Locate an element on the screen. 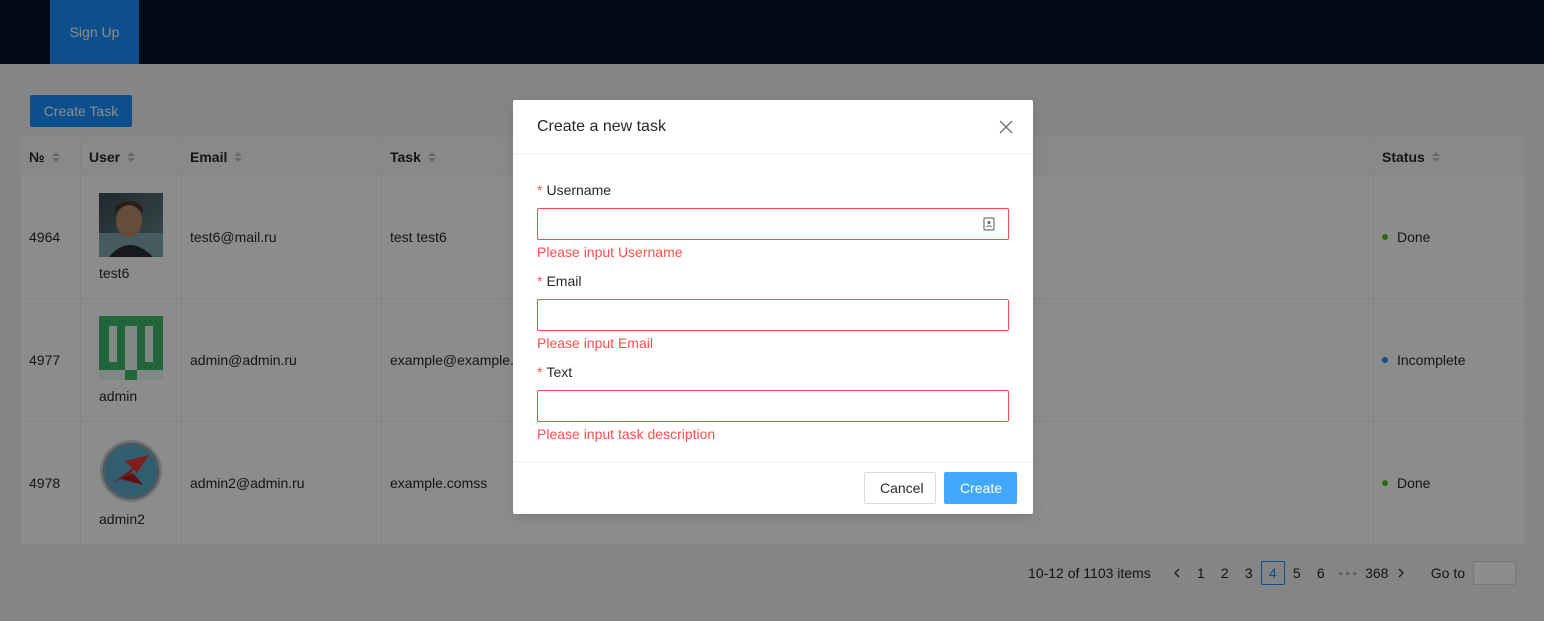 The image size is (1544, 621). username-input is located at coordinates (773, 224).